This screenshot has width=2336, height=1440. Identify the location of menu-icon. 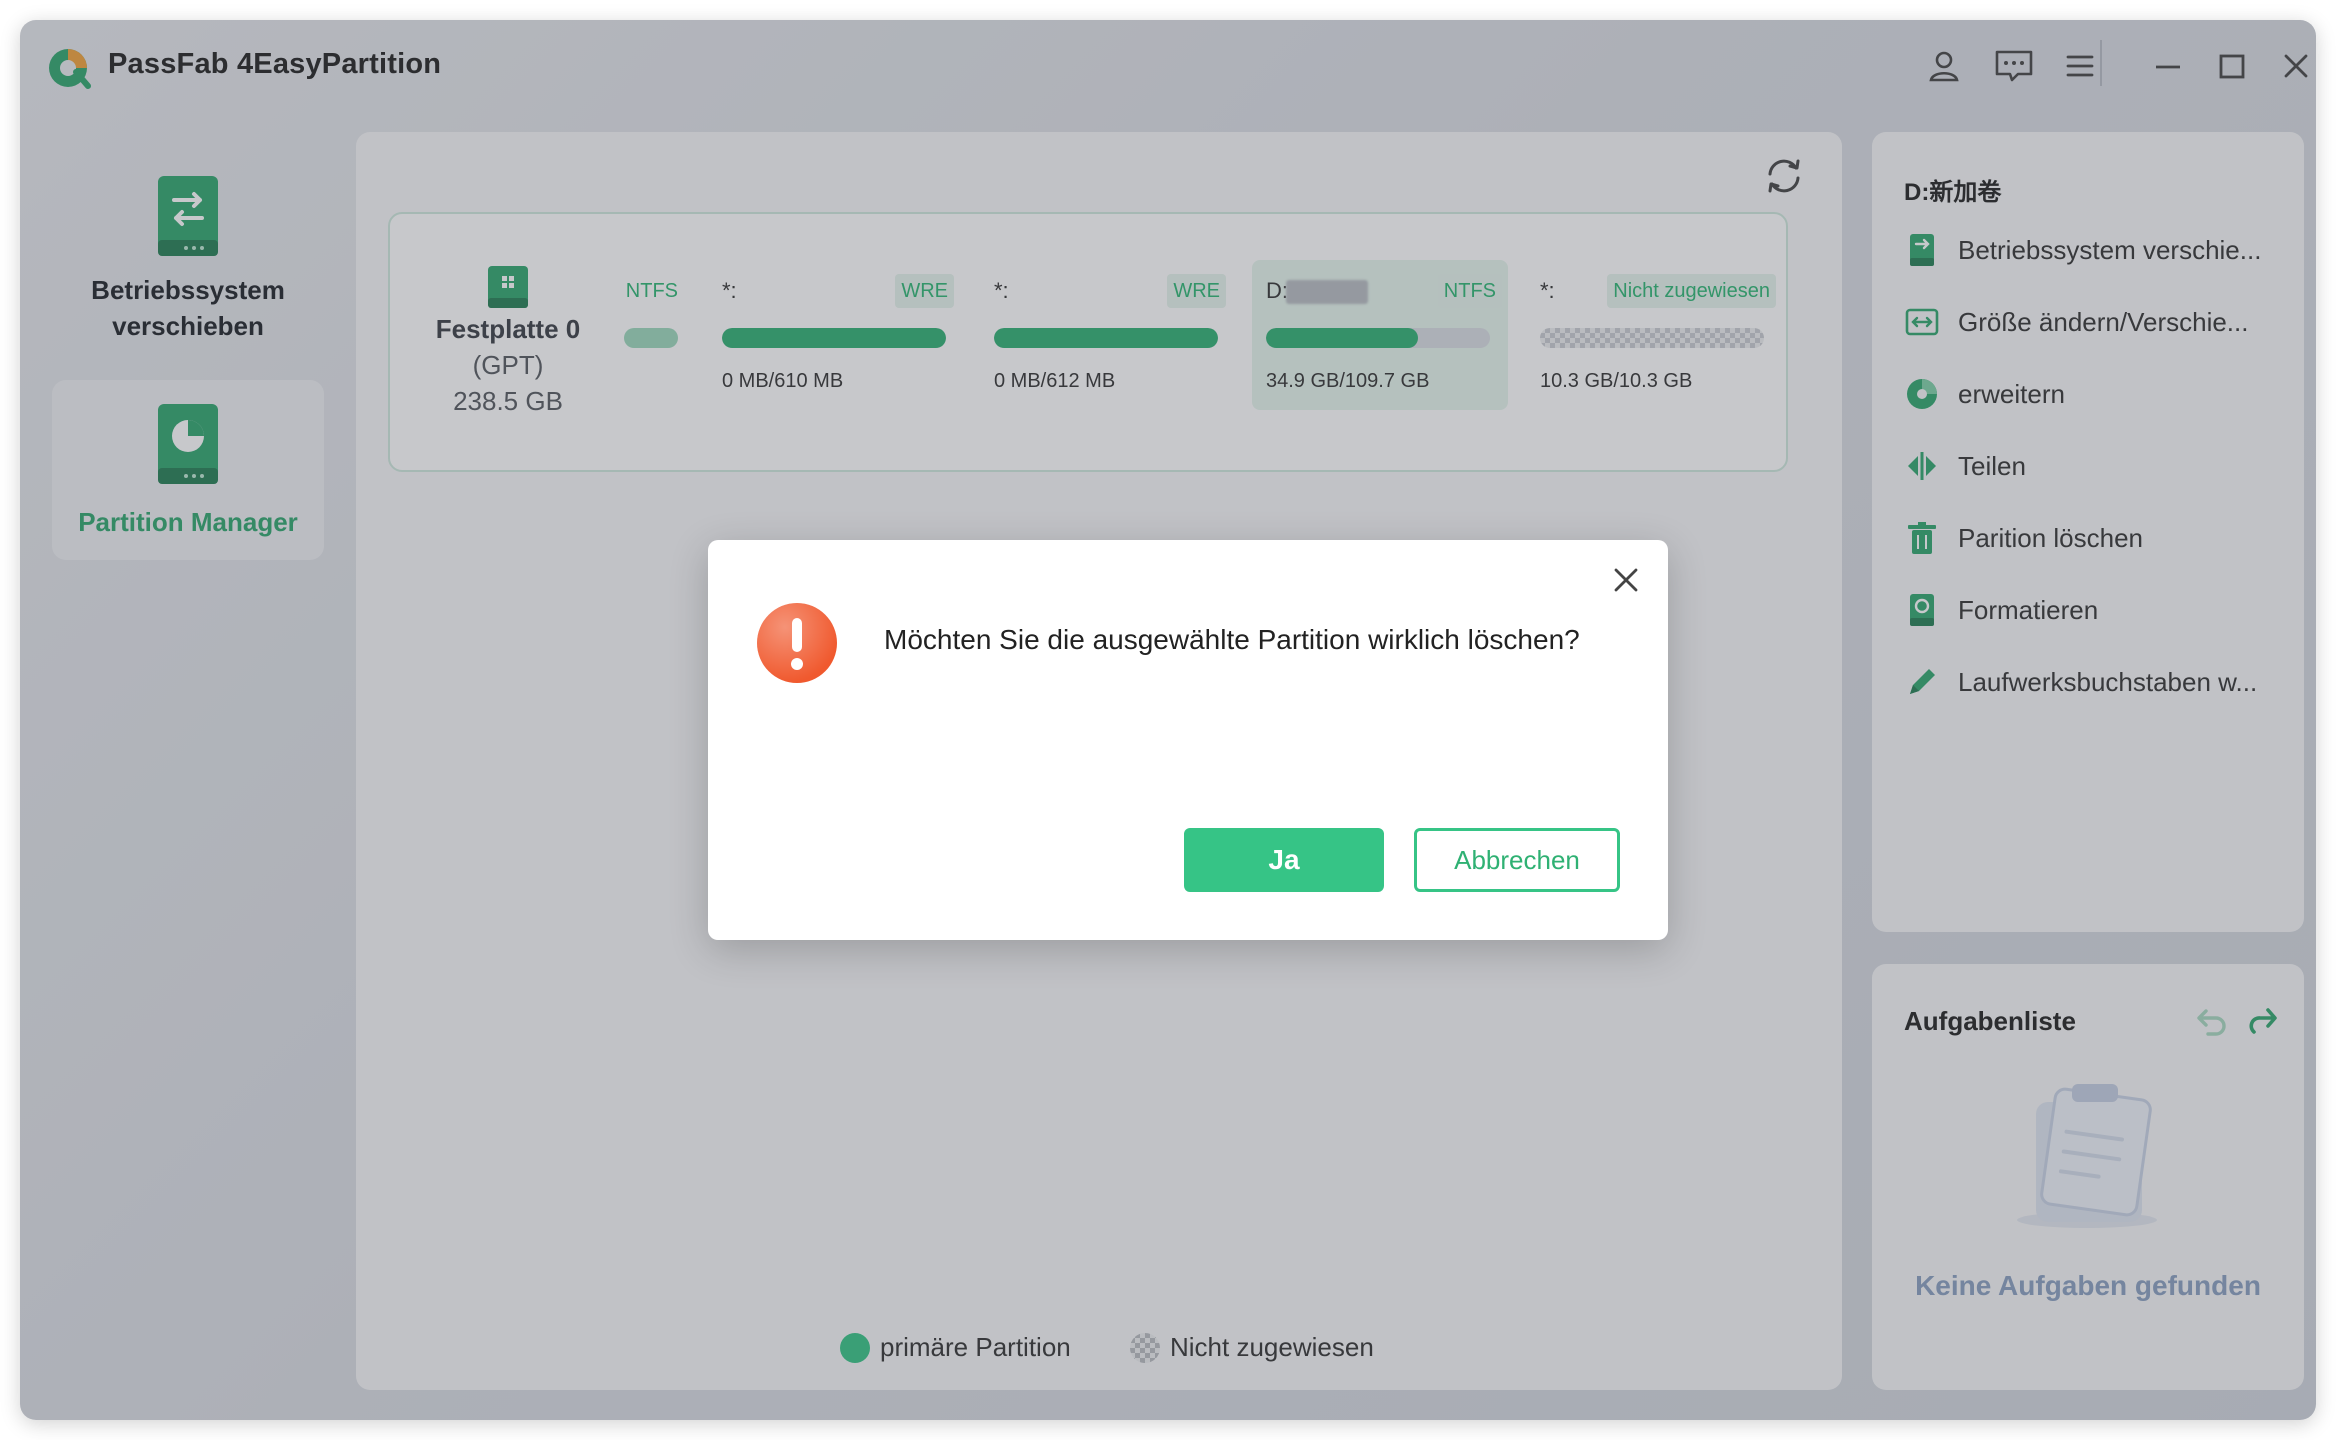
(2080, 66).